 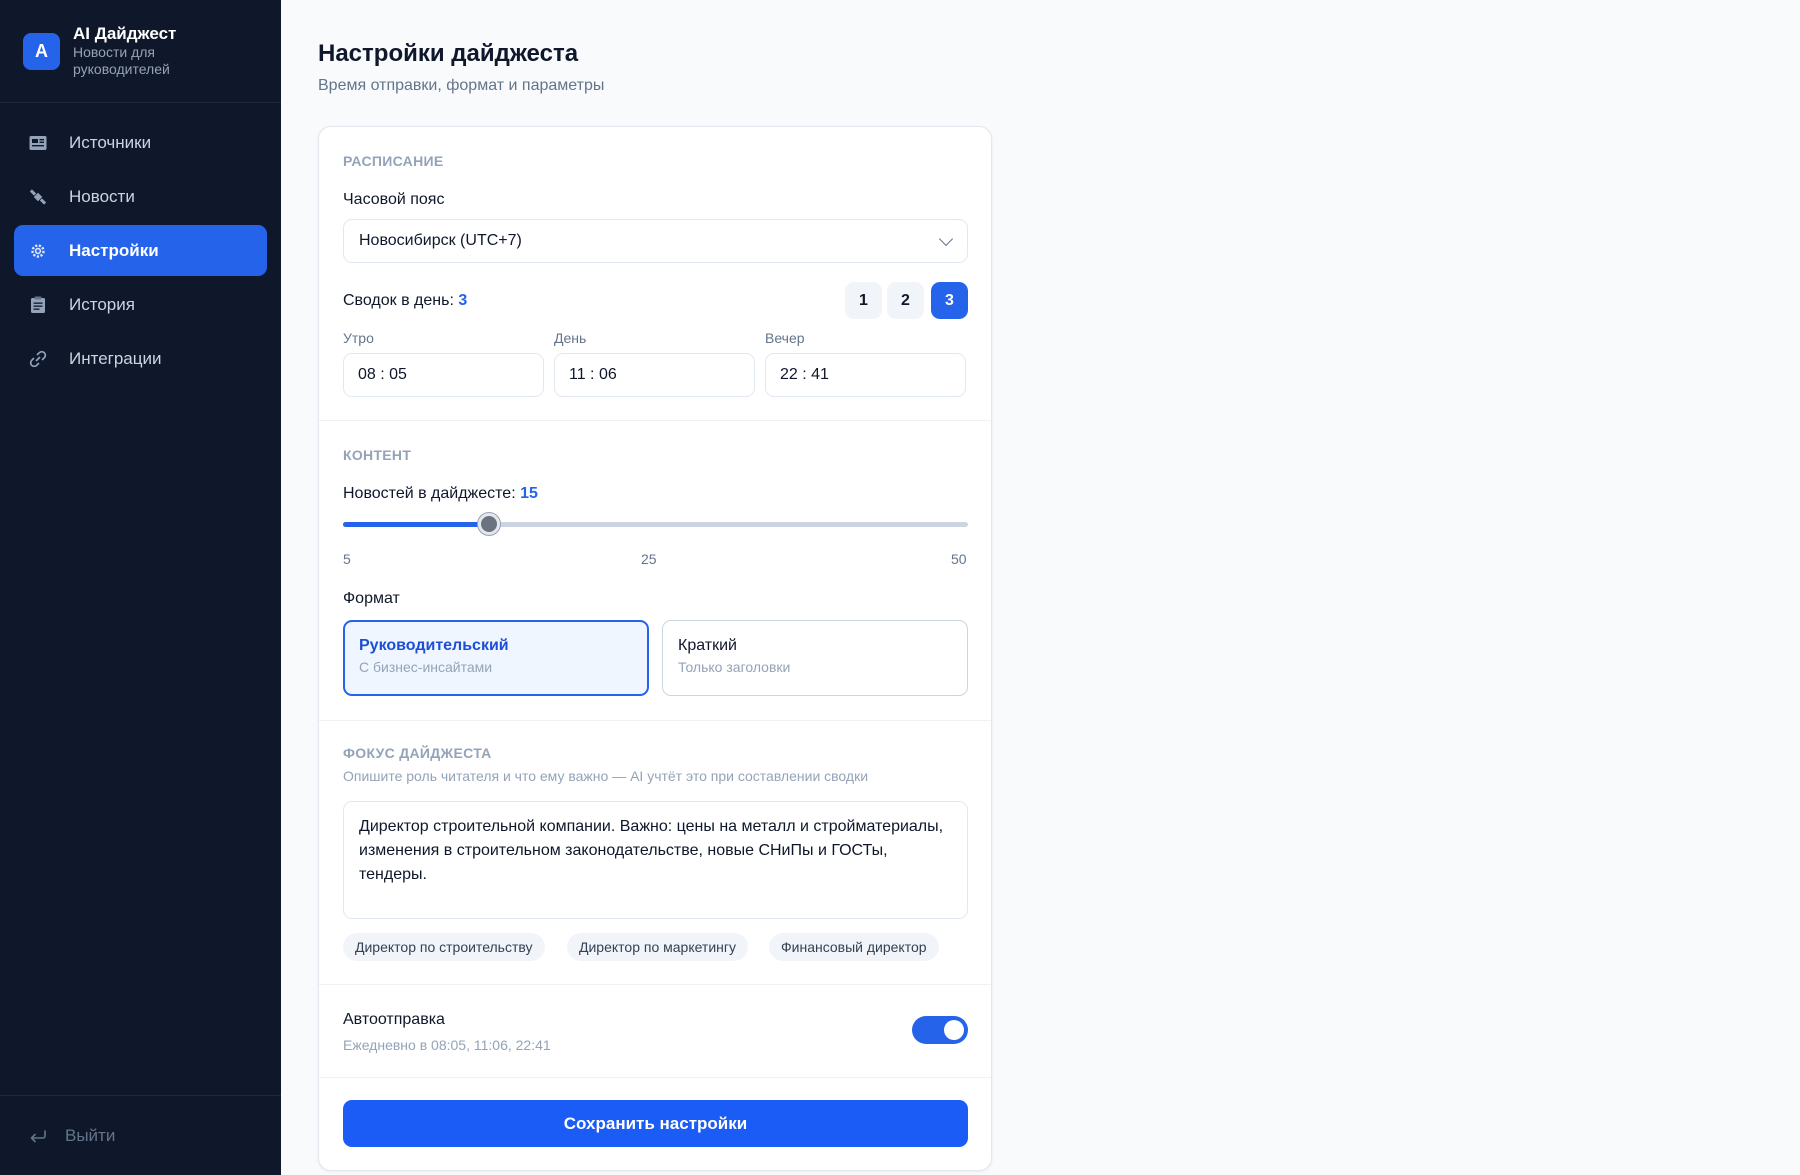 I want to click on slider-tick-min: 5, so click(x=347, y=559).